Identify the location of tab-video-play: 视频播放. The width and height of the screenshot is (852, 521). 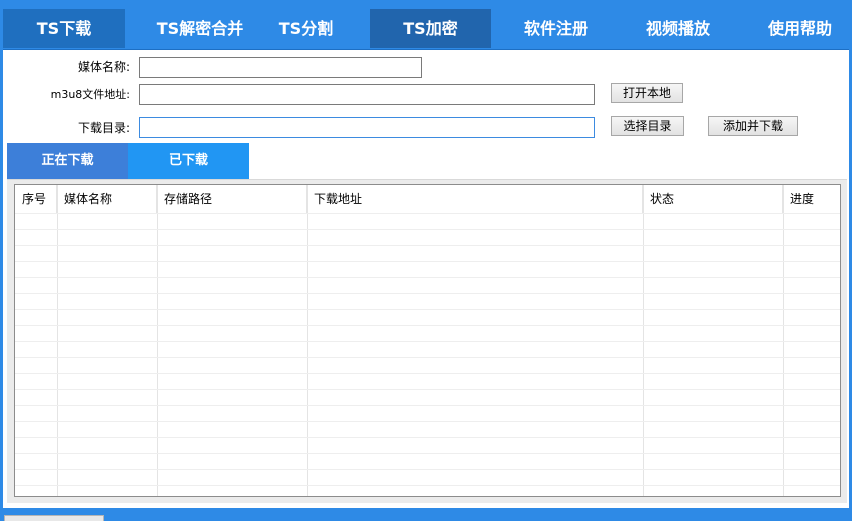
(678, 28).